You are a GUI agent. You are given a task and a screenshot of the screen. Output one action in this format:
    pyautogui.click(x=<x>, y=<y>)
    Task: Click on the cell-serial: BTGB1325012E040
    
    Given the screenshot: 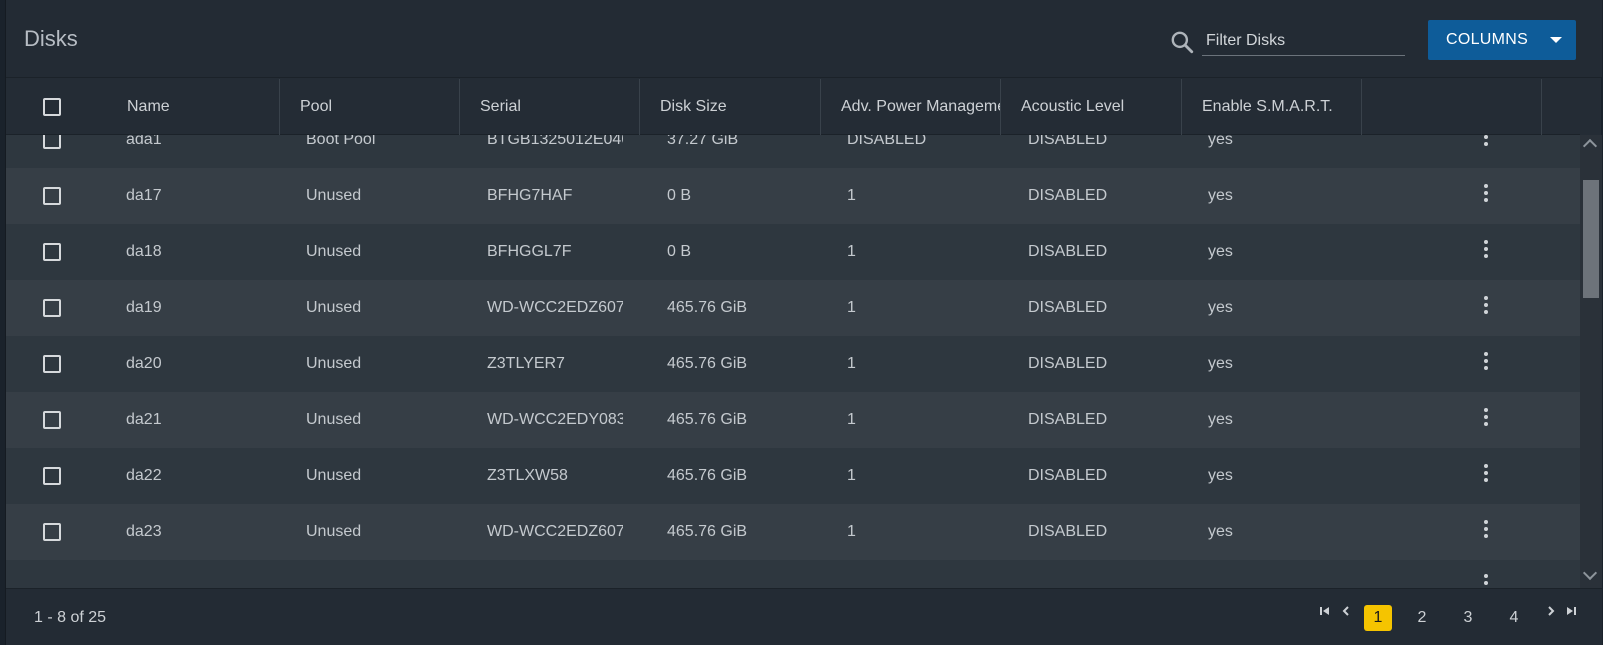 What is the action you would take?
    pyautogui.click(x=555, y=141)
    